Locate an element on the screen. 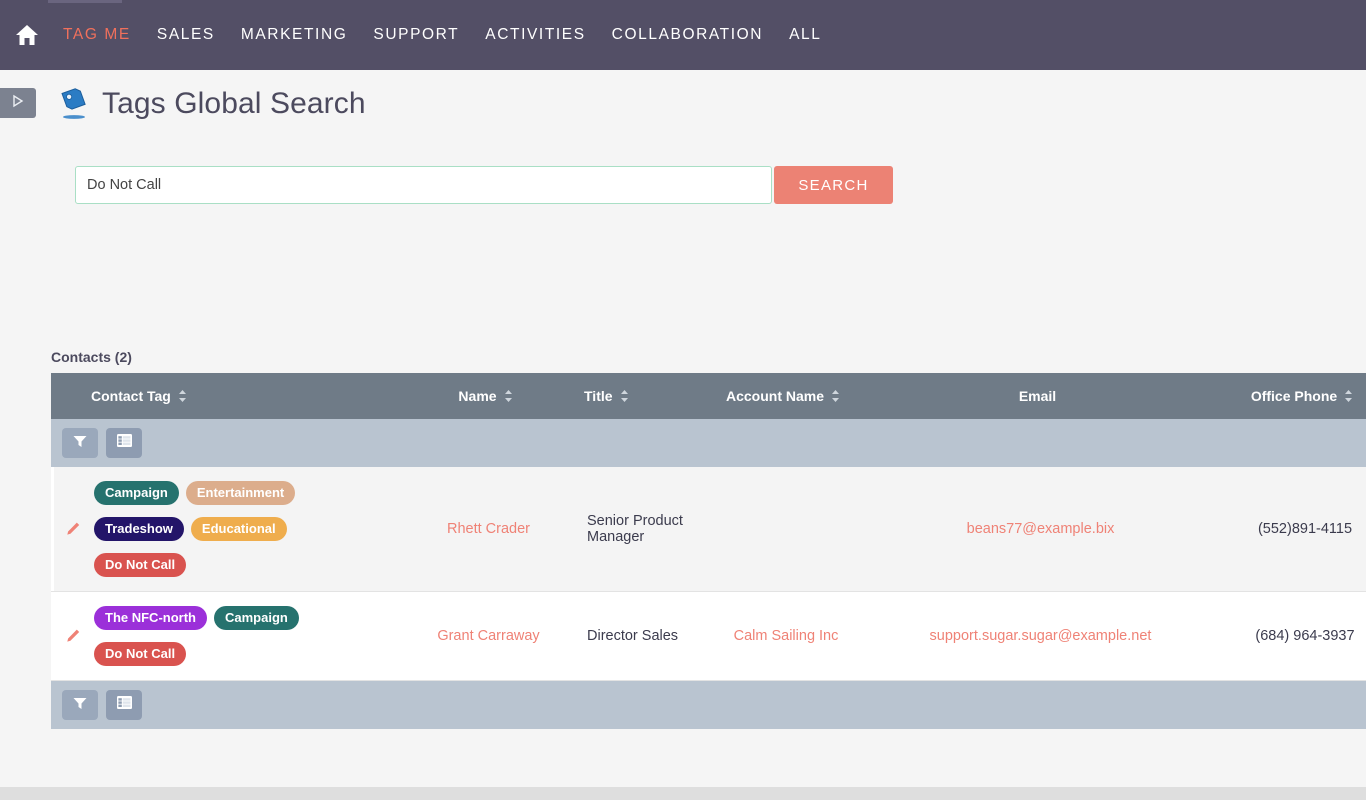 The image size is (1366, 800). row-name-cell: Grant Carraway is located at coordinates (488, 636).